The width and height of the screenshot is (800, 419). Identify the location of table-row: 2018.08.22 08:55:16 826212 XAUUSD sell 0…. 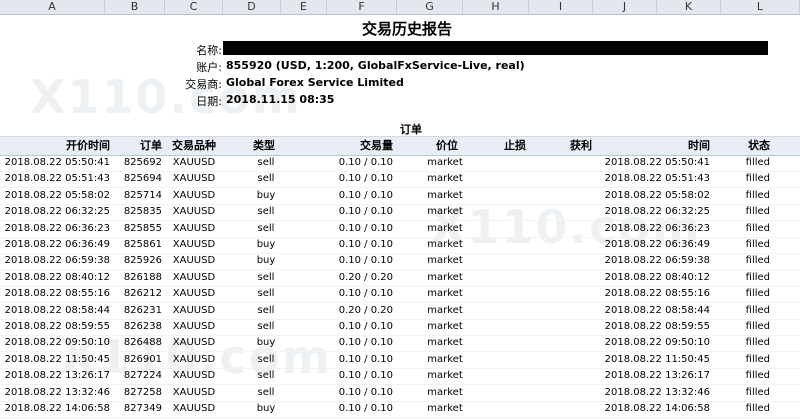
(400, 295).